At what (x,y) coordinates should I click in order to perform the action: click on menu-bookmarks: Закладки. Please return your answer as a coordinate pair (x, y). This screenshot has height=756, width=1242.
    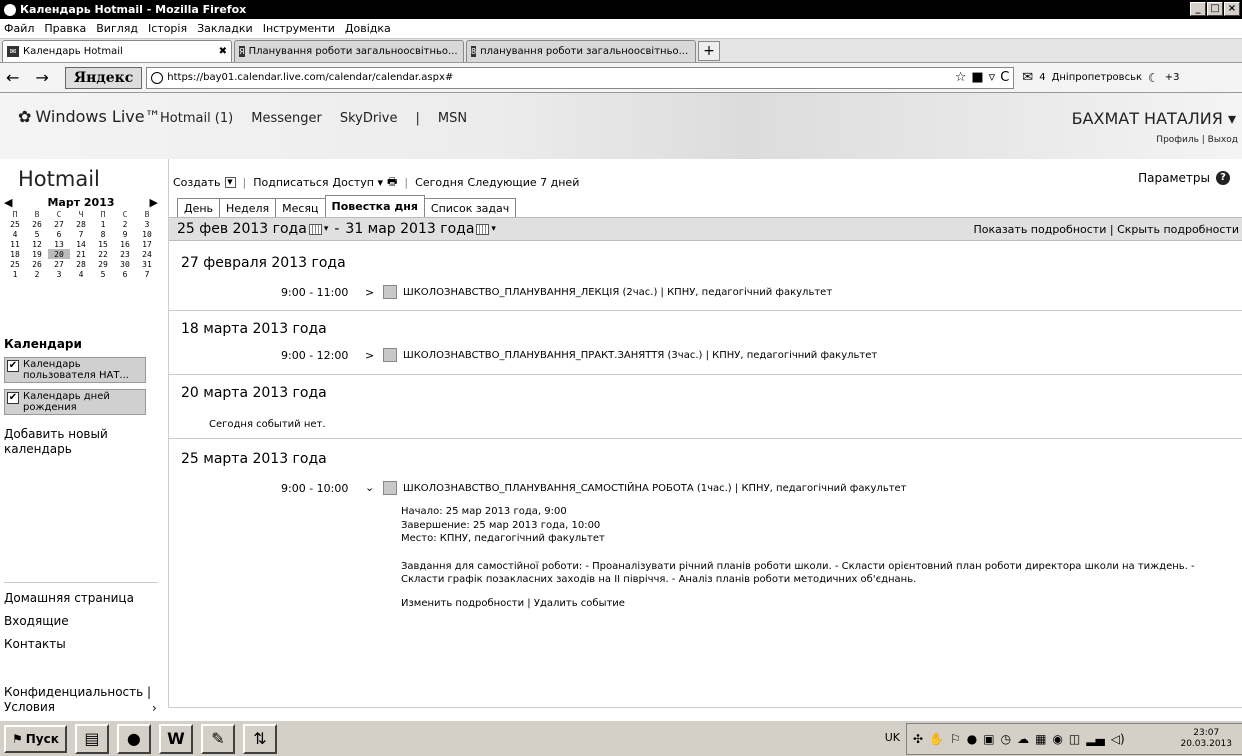
    Looking at the image, I should click on (225, 28).